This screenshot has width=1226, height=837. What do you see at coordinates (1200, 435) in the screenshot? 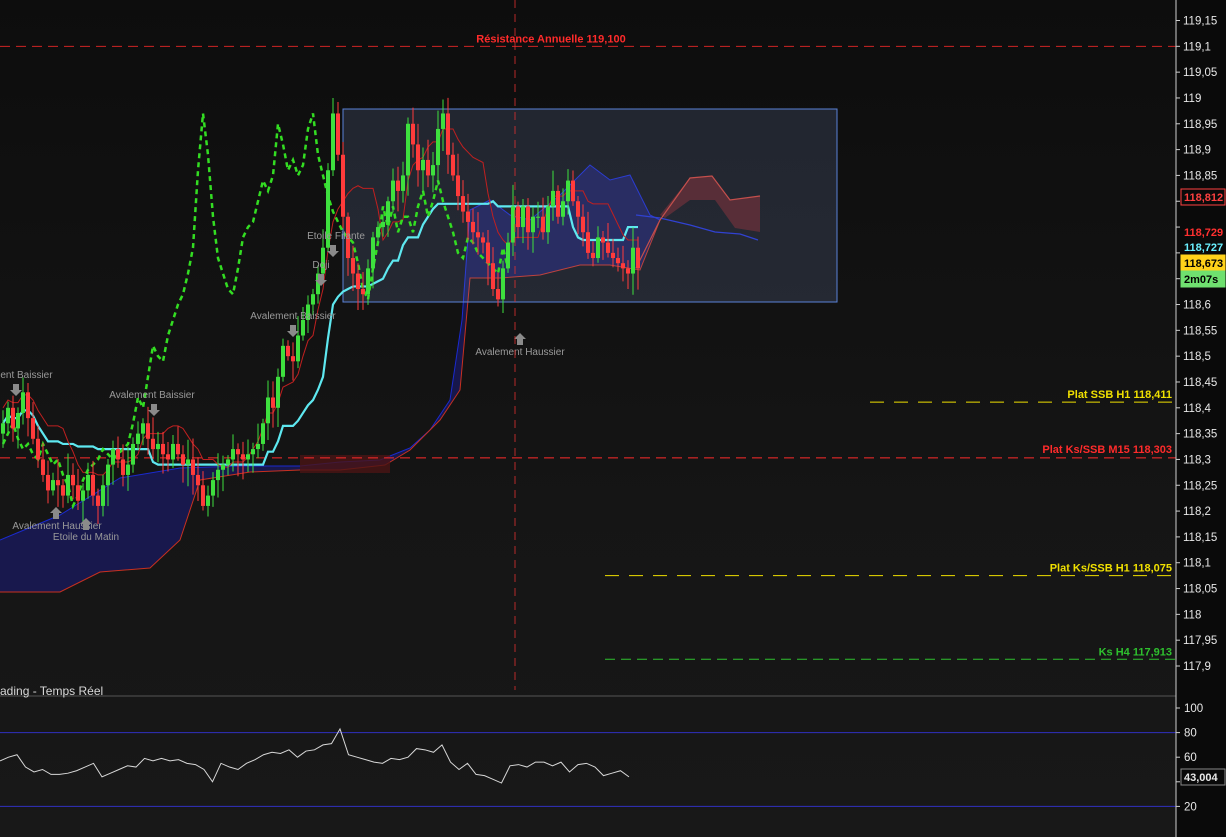
I see `axis-tick-label: 118,35` at bounding box center [1200, 435].